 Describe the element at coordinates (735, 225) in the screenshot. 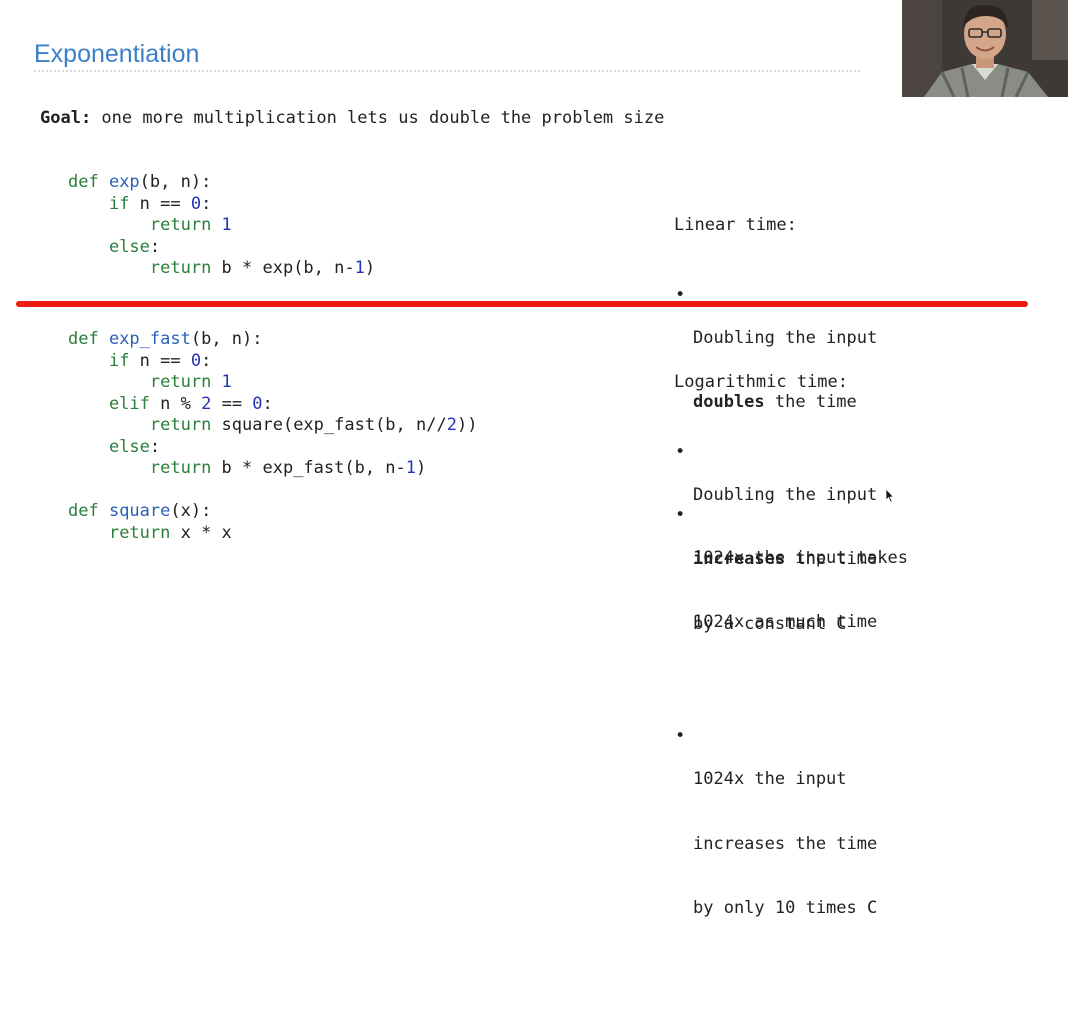

I see `notes-heading: Linear time:` at that location.